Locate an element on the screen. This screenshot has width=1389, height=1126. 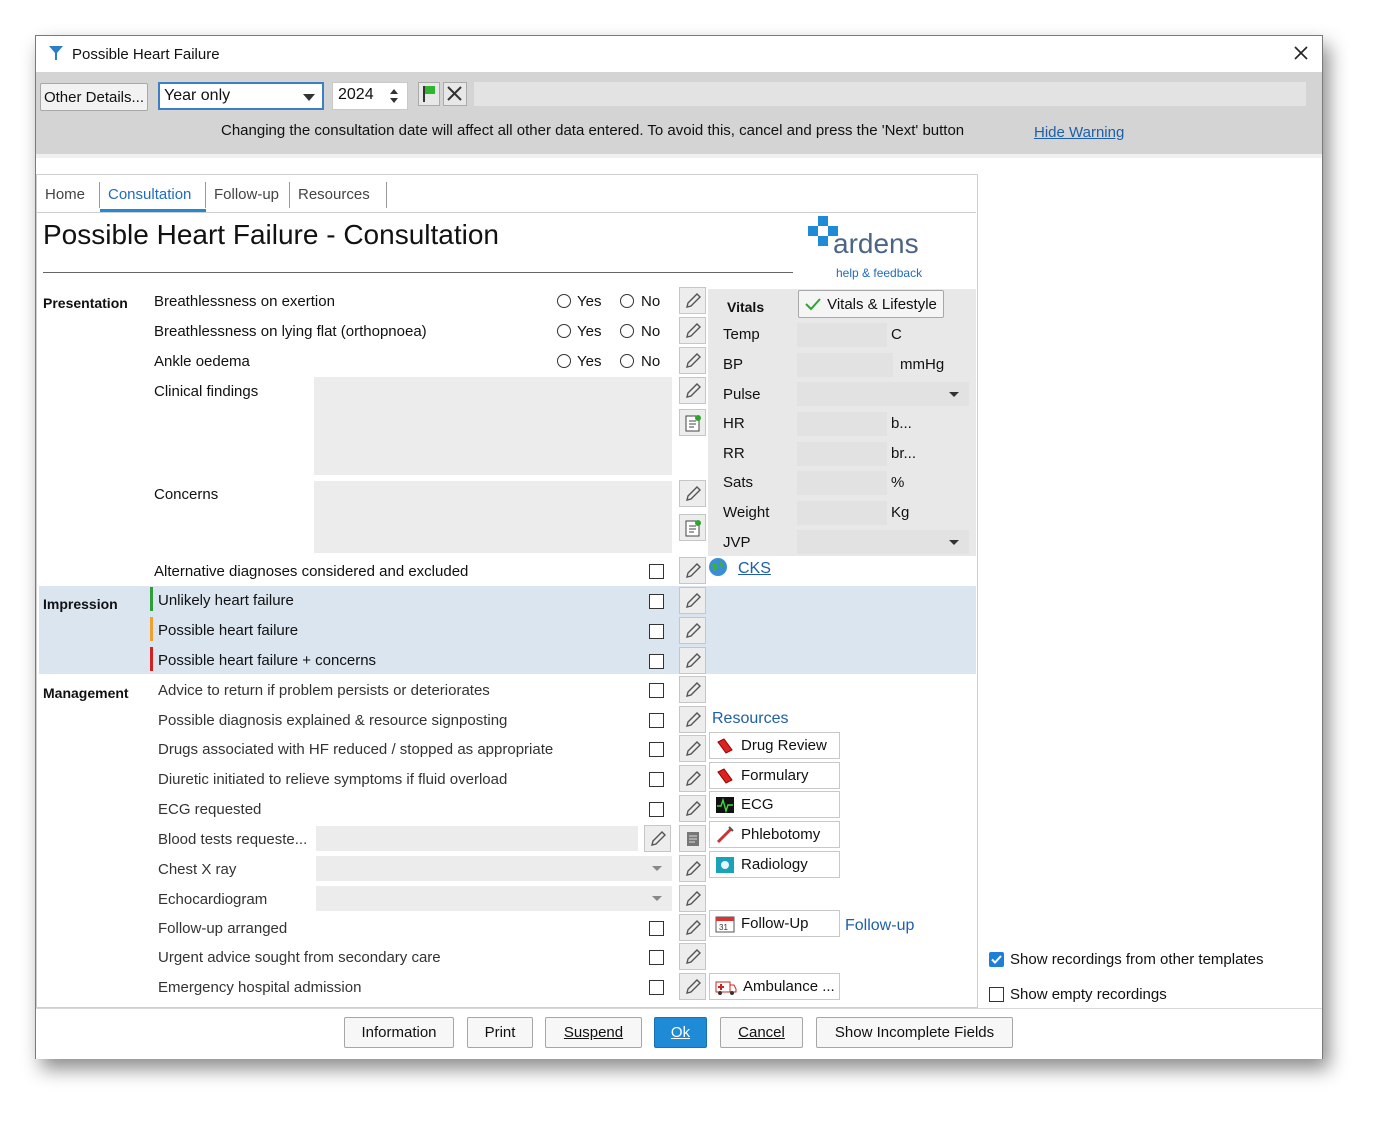
blood-tests-input is located at coordinates (477, 838).